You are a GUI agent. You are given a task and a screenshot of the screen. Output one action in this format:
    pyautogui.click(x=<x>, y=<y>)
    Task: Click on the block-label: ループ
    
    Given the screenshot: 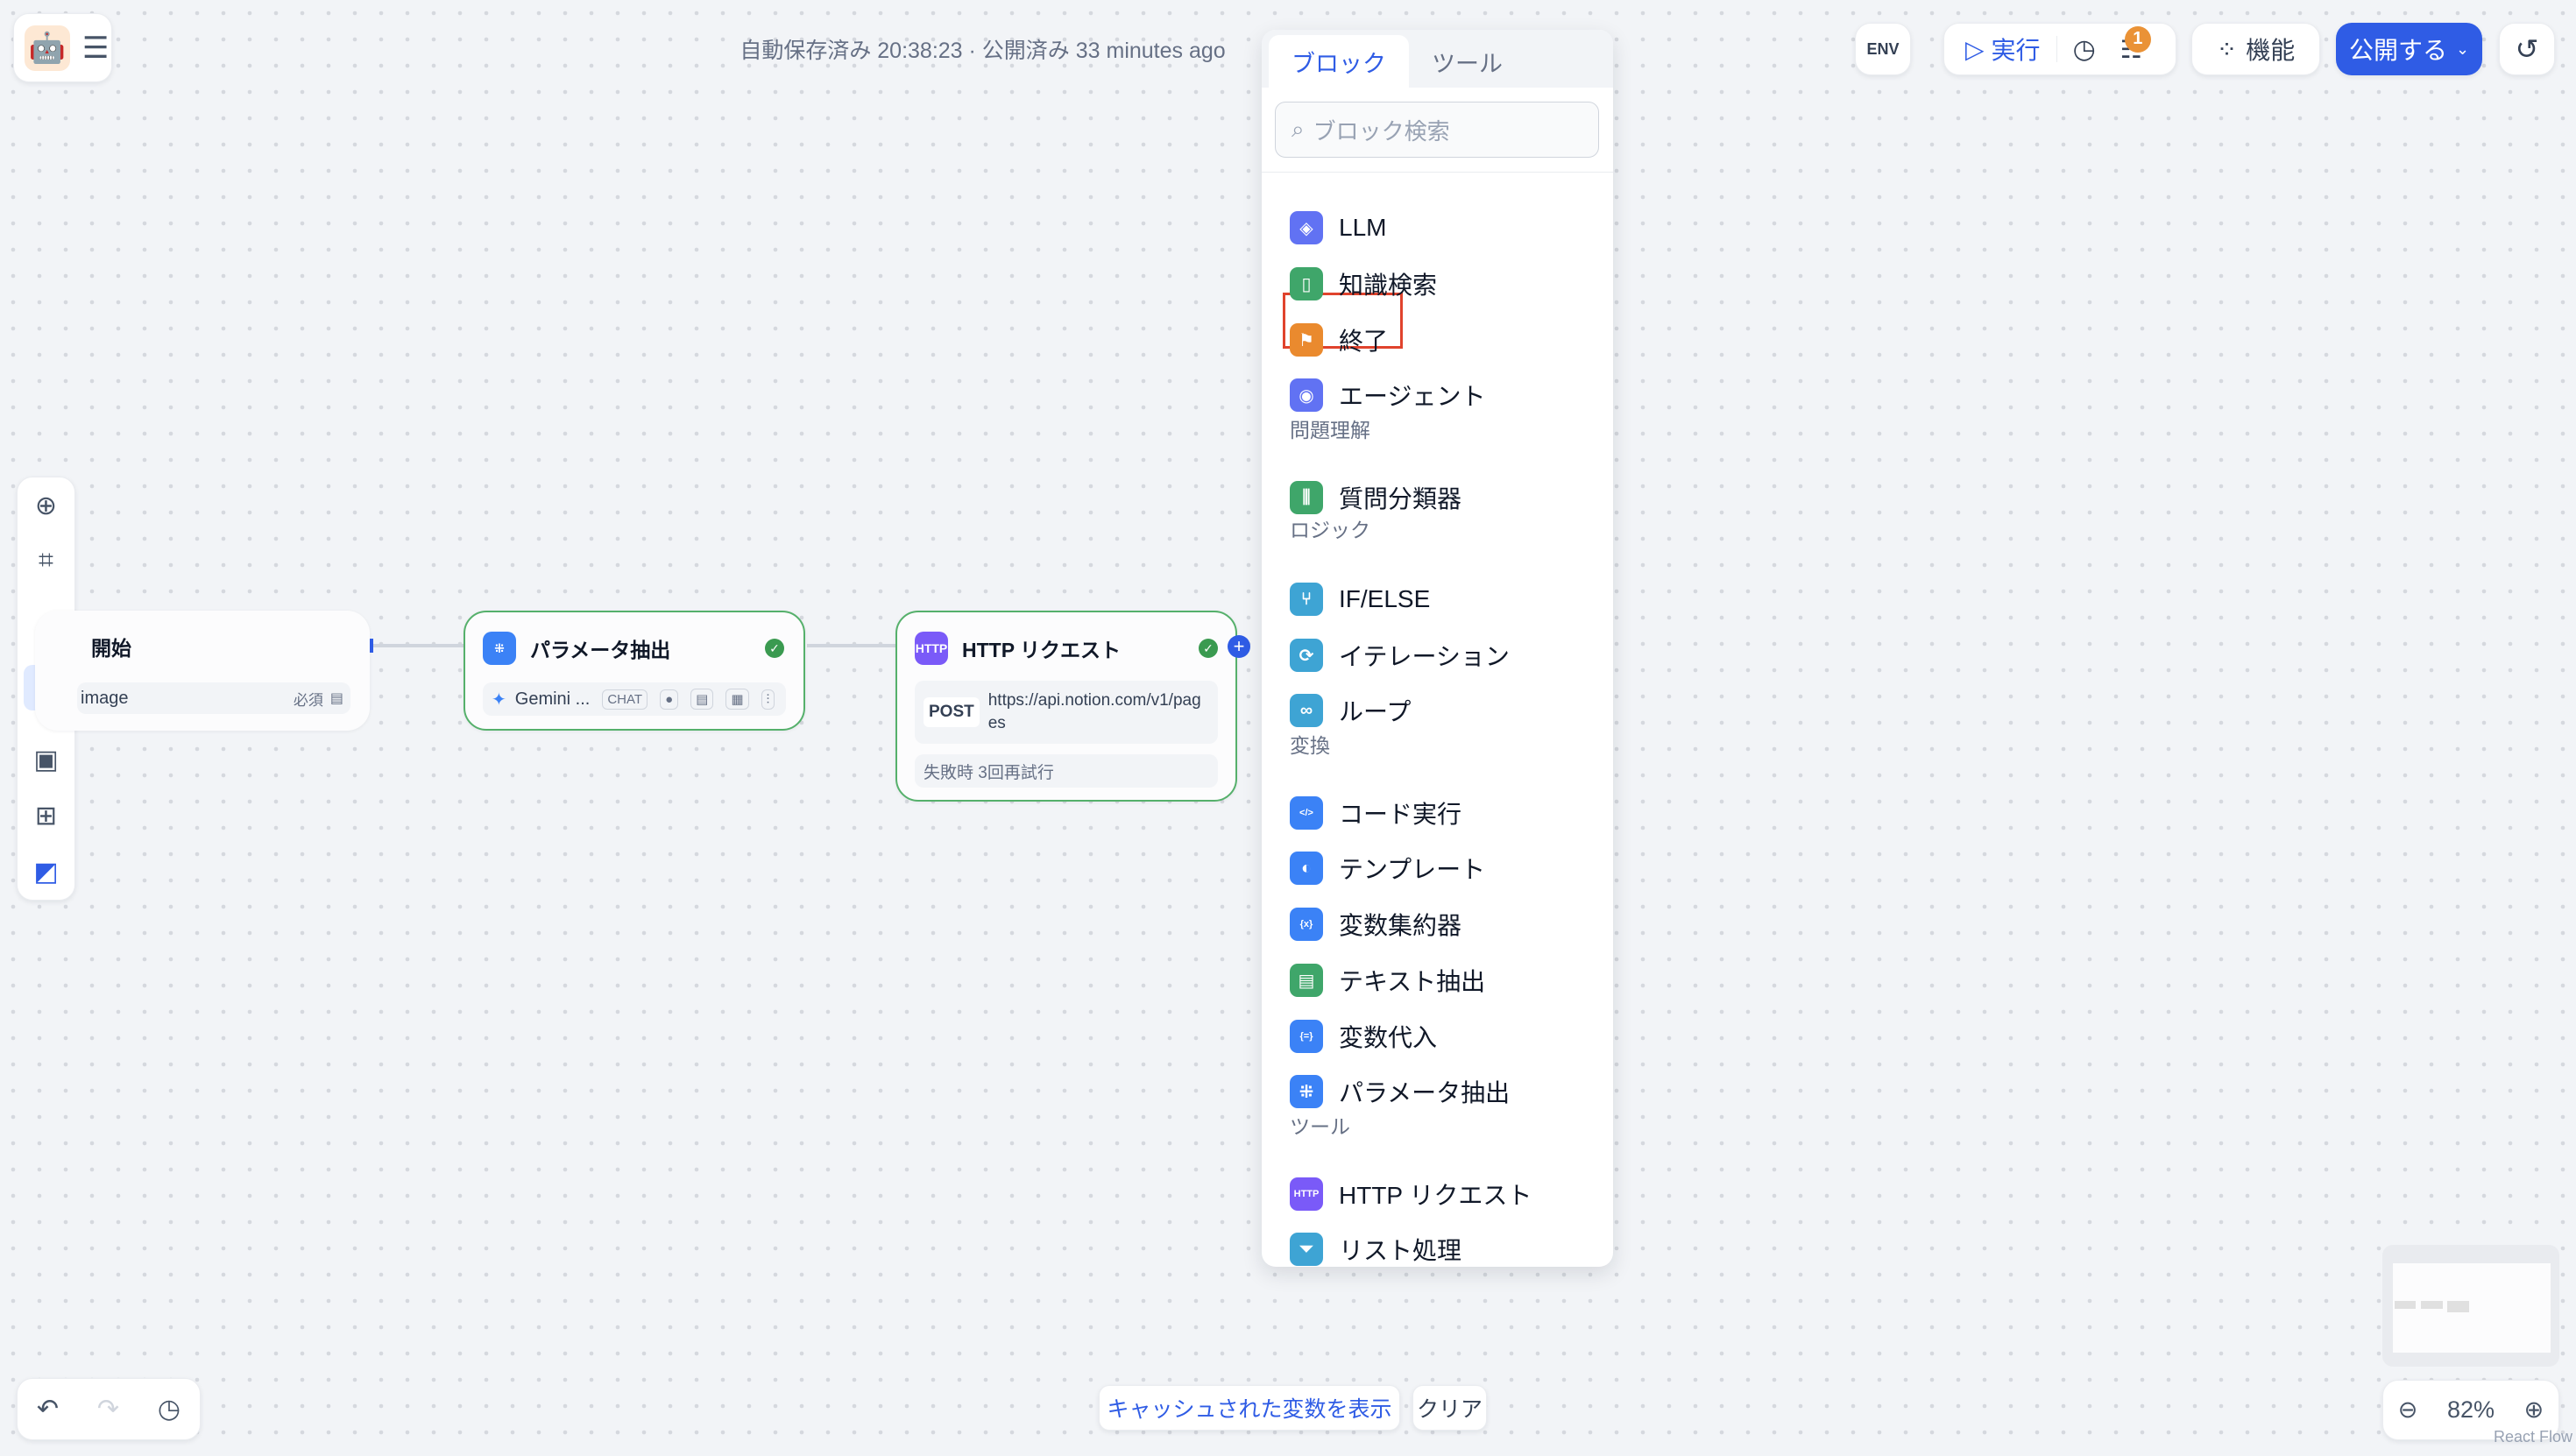 What is the action you would take?
    pyautogui.click(x=1375, y=711)
    